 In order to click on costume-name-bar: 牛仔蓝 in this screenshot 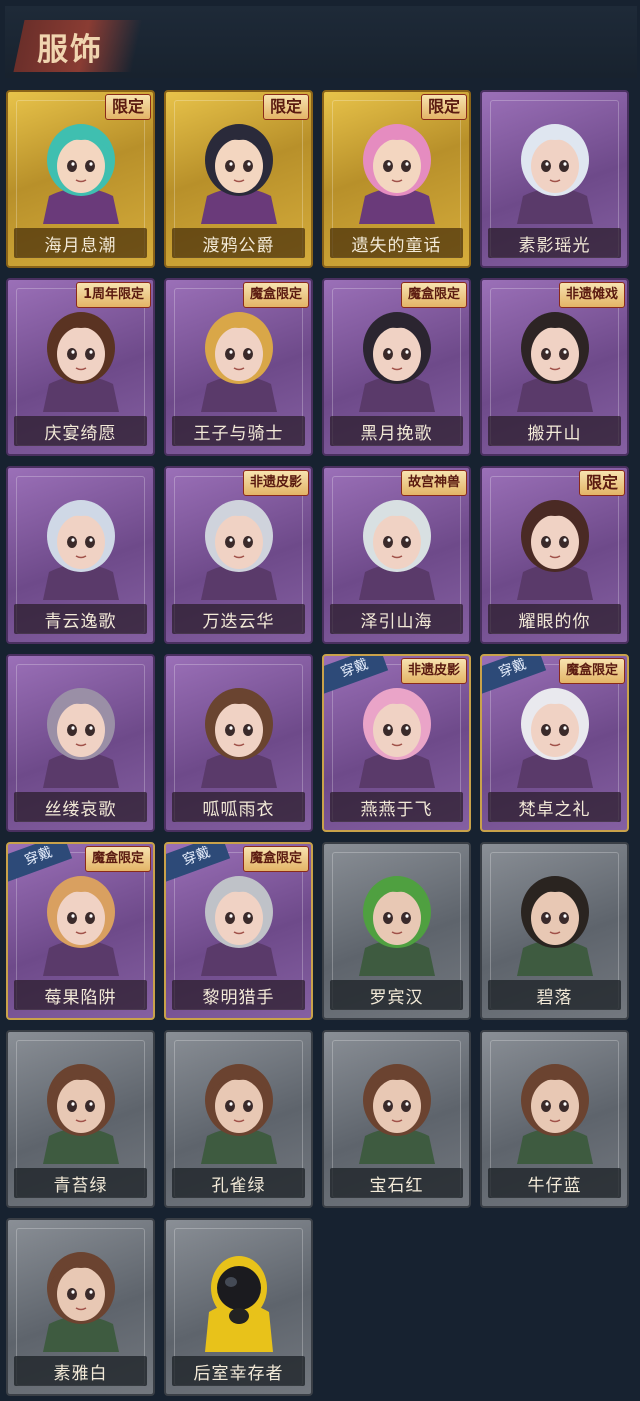, I will do `click(554, 1183)`.